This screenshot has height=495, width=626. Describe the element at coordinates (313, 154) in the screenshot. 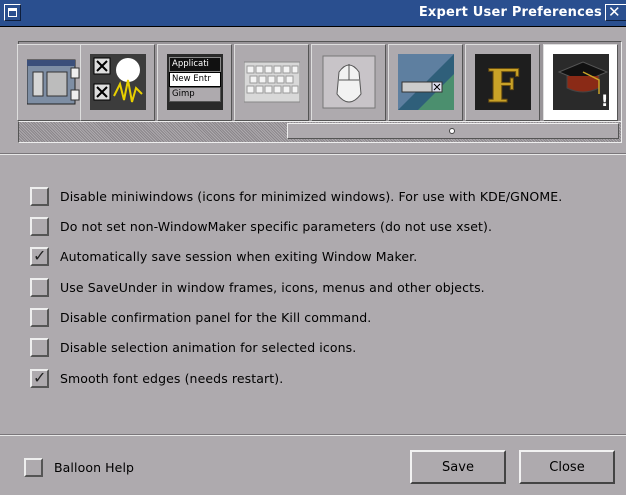

I see `top-divider` at that location.